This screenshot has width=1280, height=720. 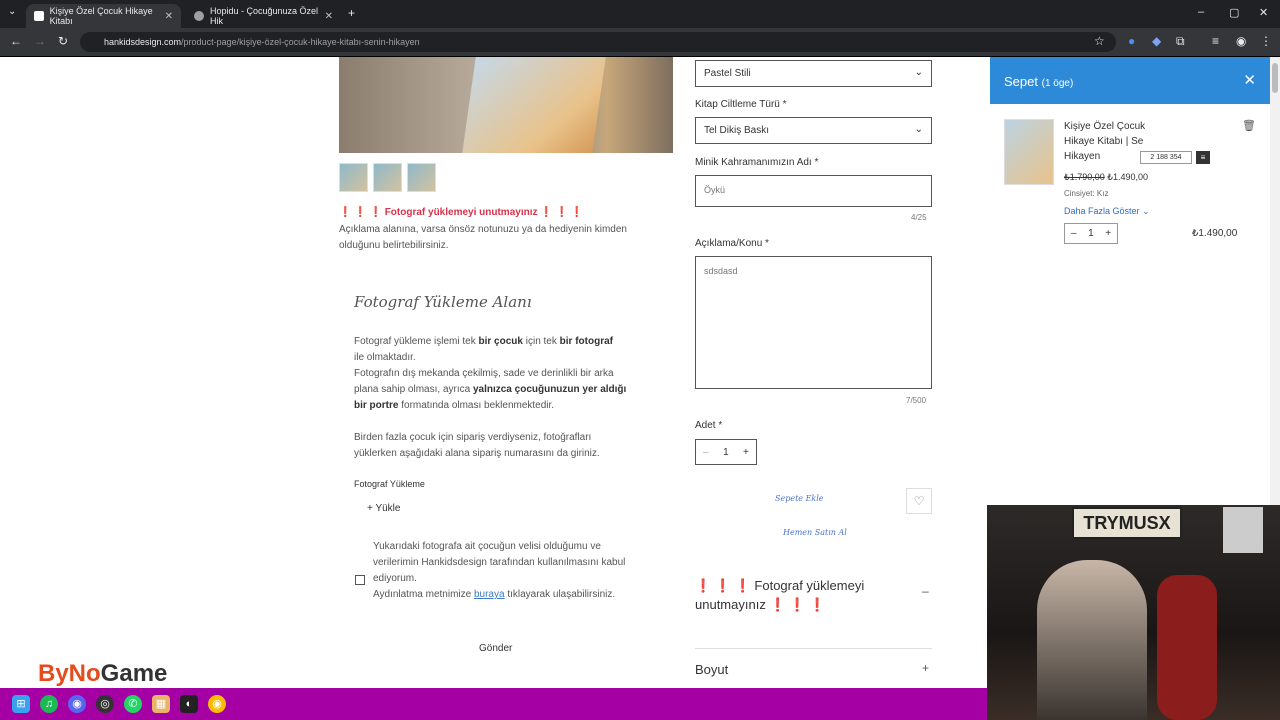 I want to click on cart-quantity-stepper: – 1 +, so click(x=1091, y=233).